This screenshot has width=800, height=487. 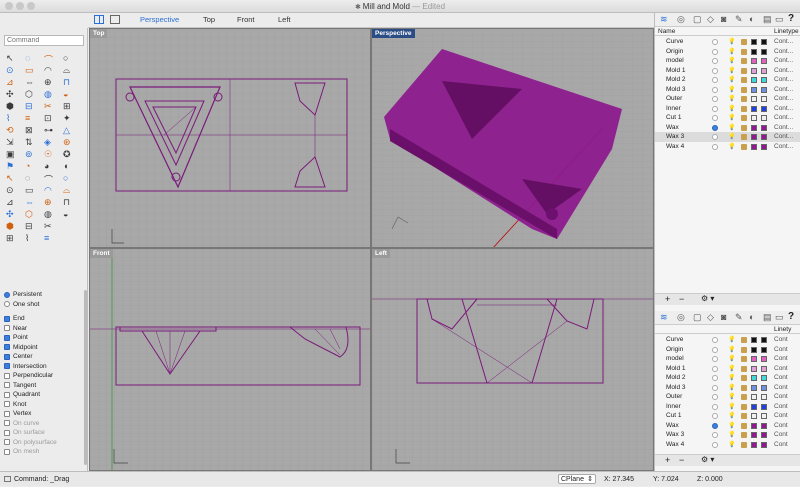 I want to click on command-history-icon, so click(x=7, y=479).